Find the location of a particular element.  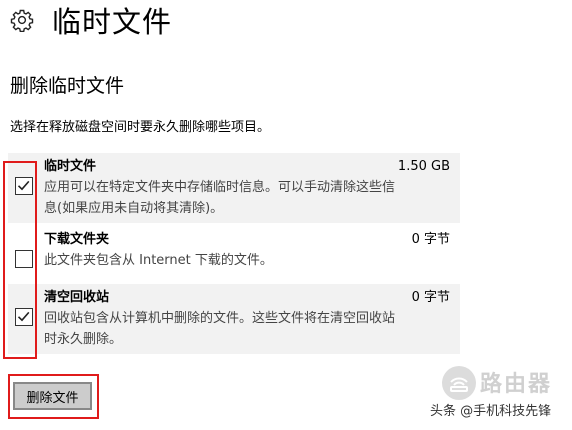

item-description: 此文件夹包含从 Internet 下载的文件。 is located at coordinates (249, 260).